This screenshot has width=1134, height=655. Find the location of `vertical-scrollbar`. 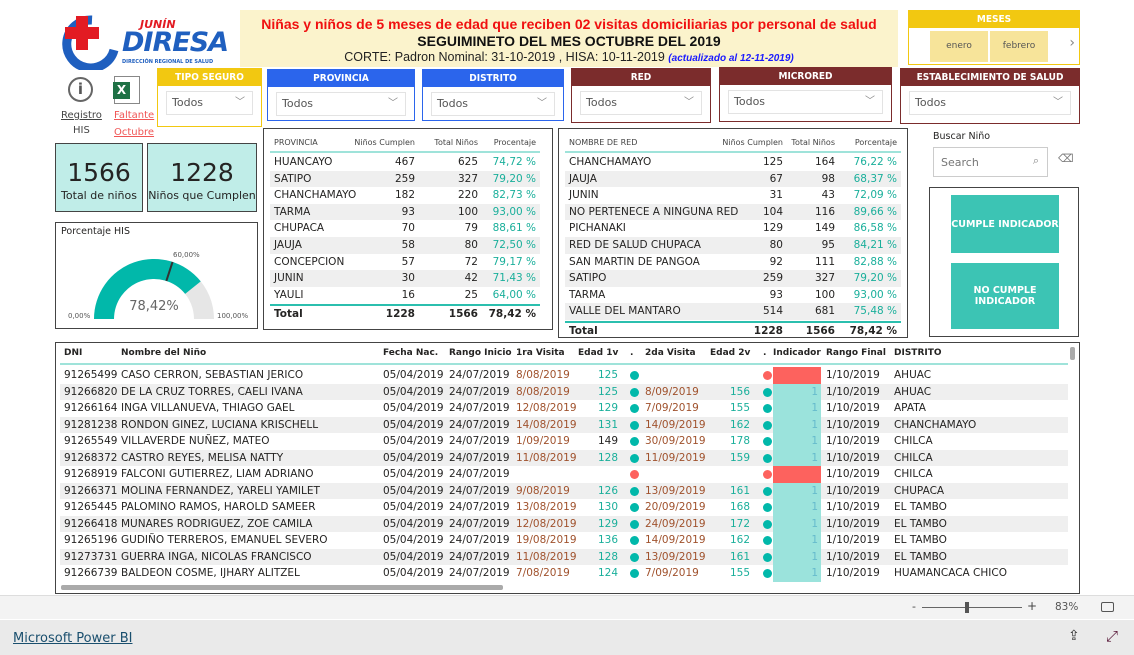

vertical-scrollbar is located at coordinates (1072, 353).